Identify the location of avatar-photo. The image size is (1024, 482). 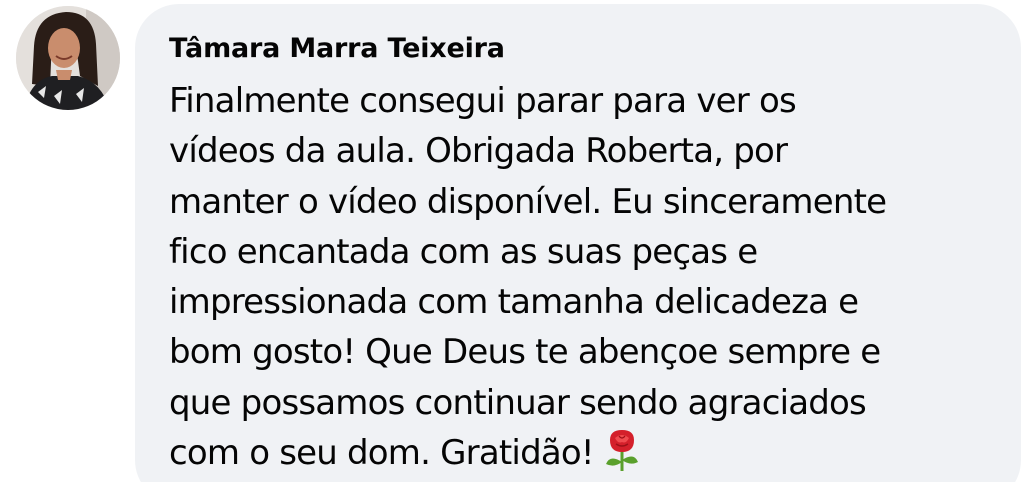
(68, 58).